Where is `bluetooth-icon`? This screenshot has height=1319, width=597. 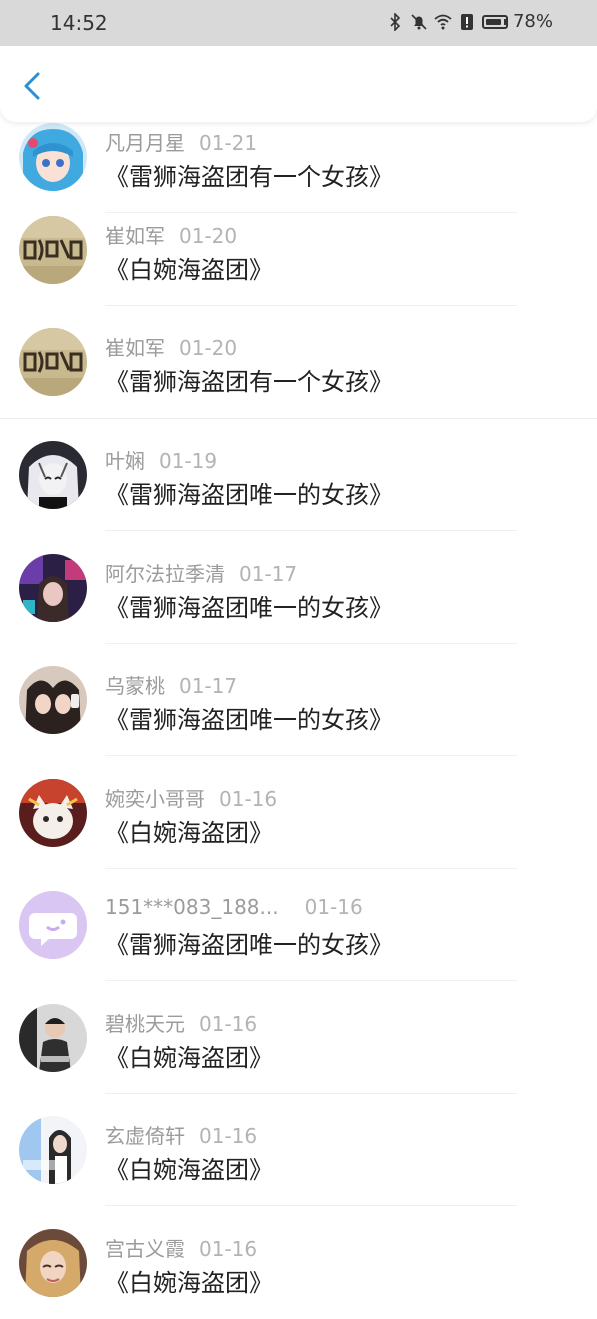
bluetooth-icon is located at coordinates (395, 21).